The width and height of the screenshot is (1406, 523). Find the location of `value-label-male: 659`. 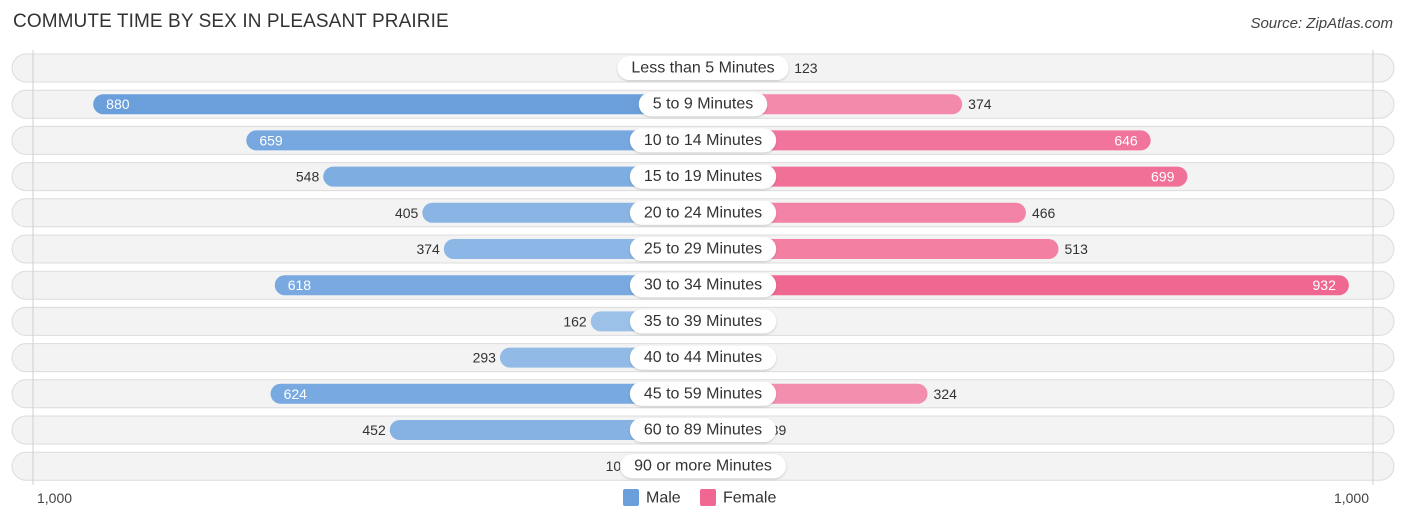

value-label-male: 659 is located at coordinates (271, 140).